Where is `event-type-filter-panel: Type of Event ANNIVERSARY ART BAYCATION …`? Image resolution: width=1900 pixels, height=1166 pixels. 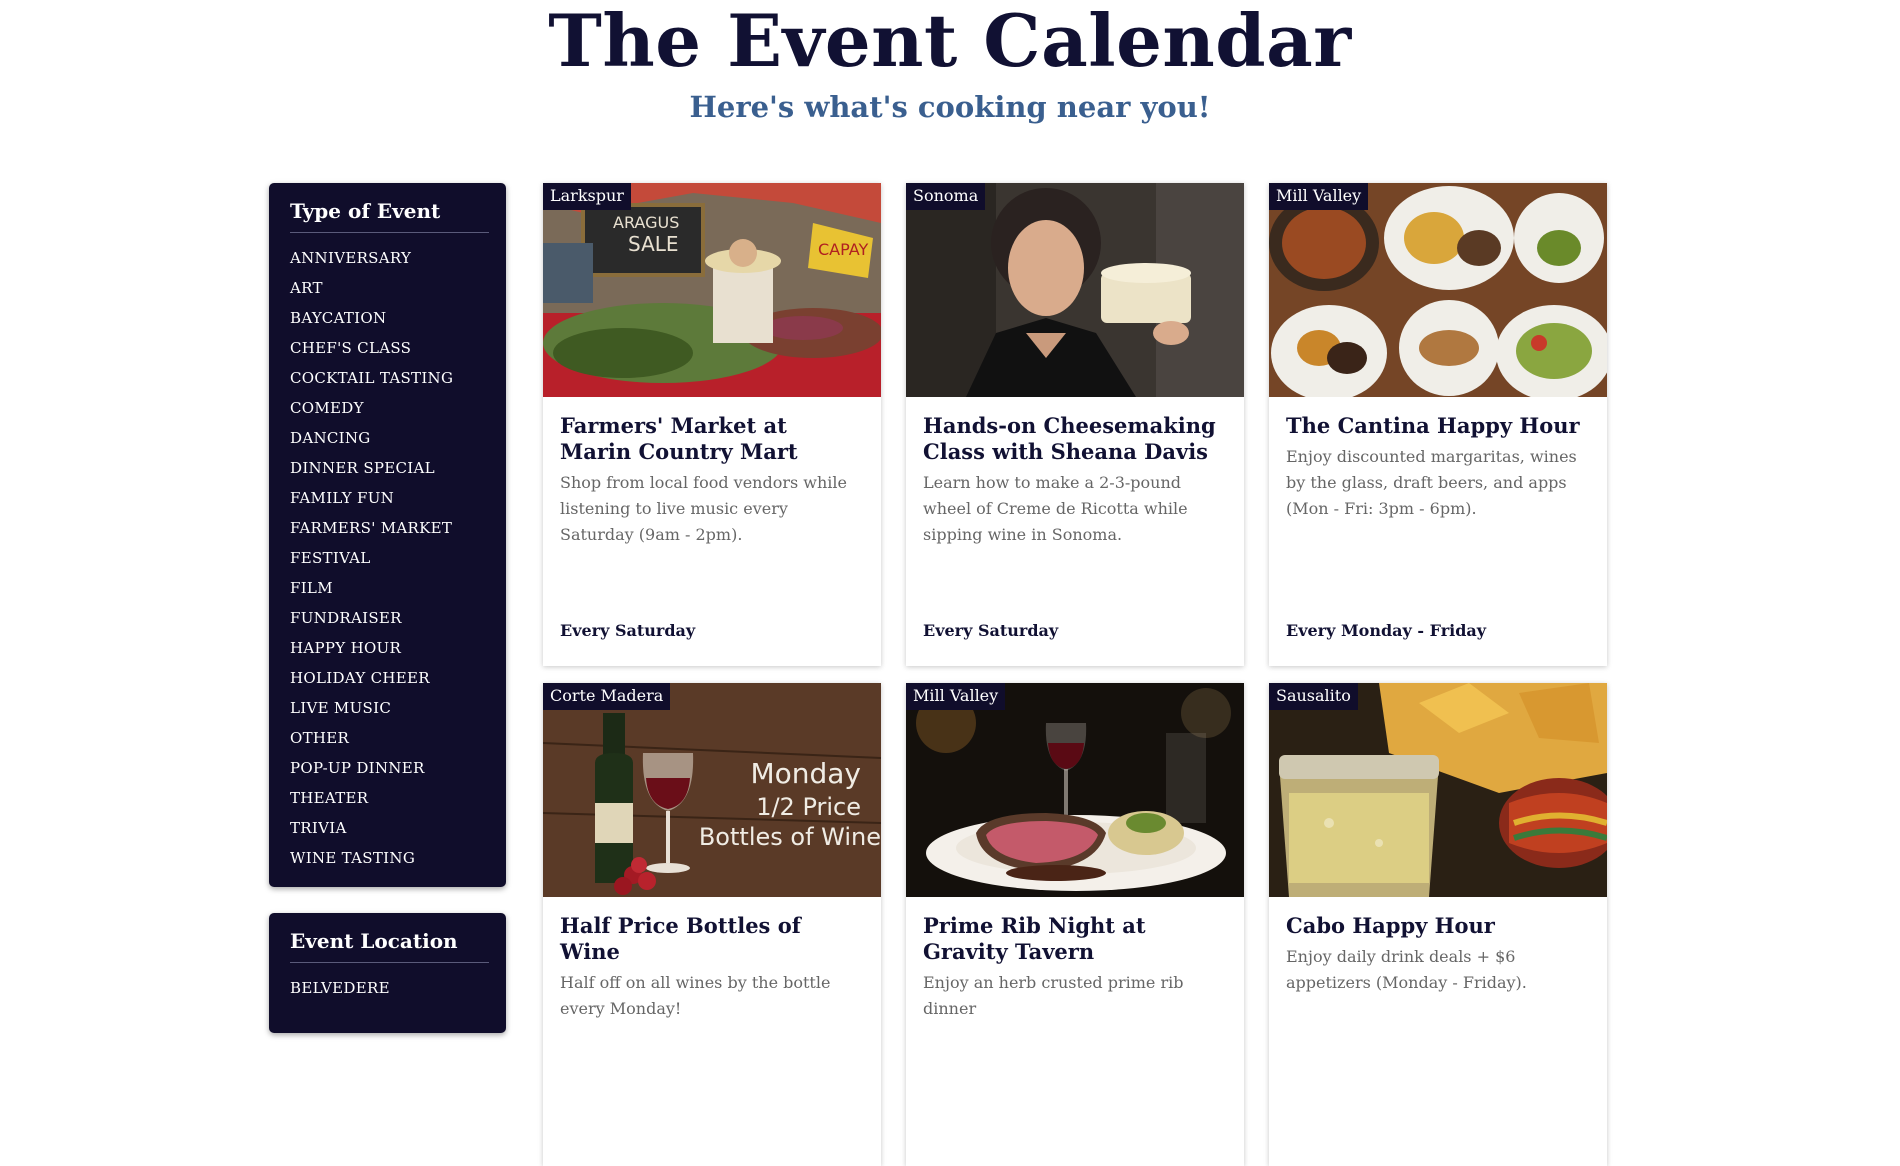
event-type-filter-panel: Type of Event ANNIVERSARY ART BAYCATION … is located at coordinates (387, 535).